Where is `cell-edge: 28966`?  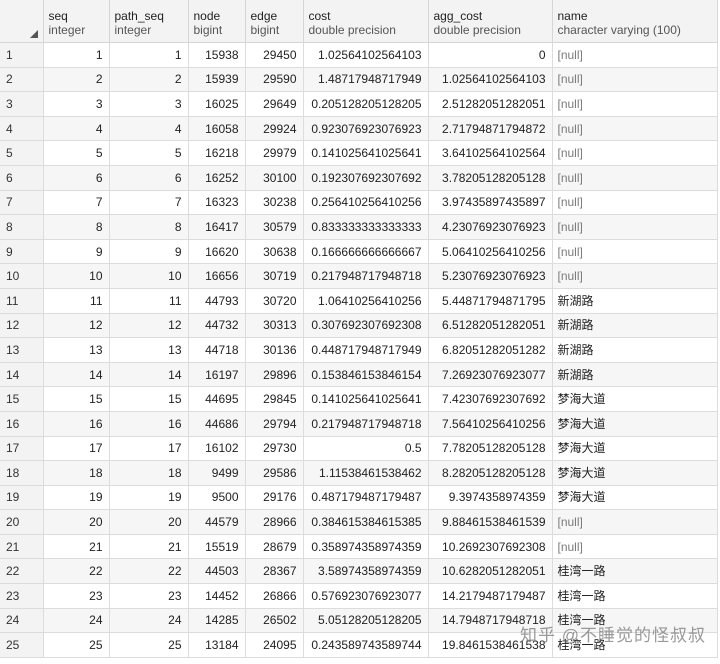 cell-edge: 28966 is located at coordinates (274, 522).